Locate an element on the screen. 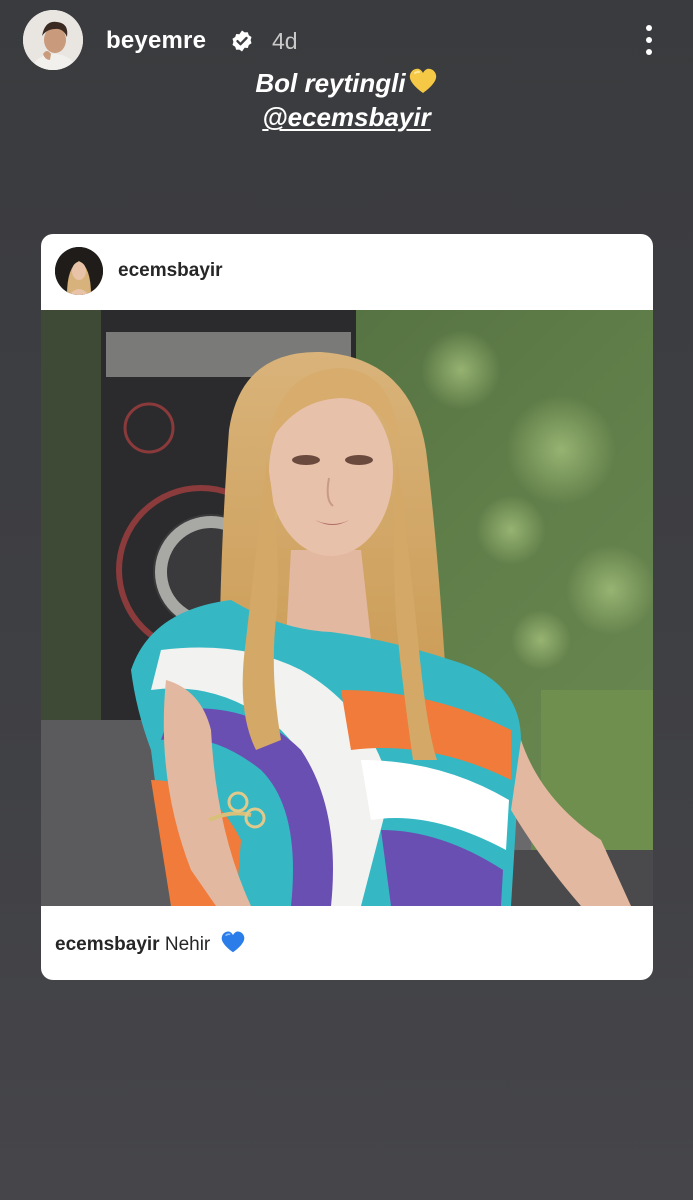  post-username: ecemsbayir is located at coordinates (170, 271).